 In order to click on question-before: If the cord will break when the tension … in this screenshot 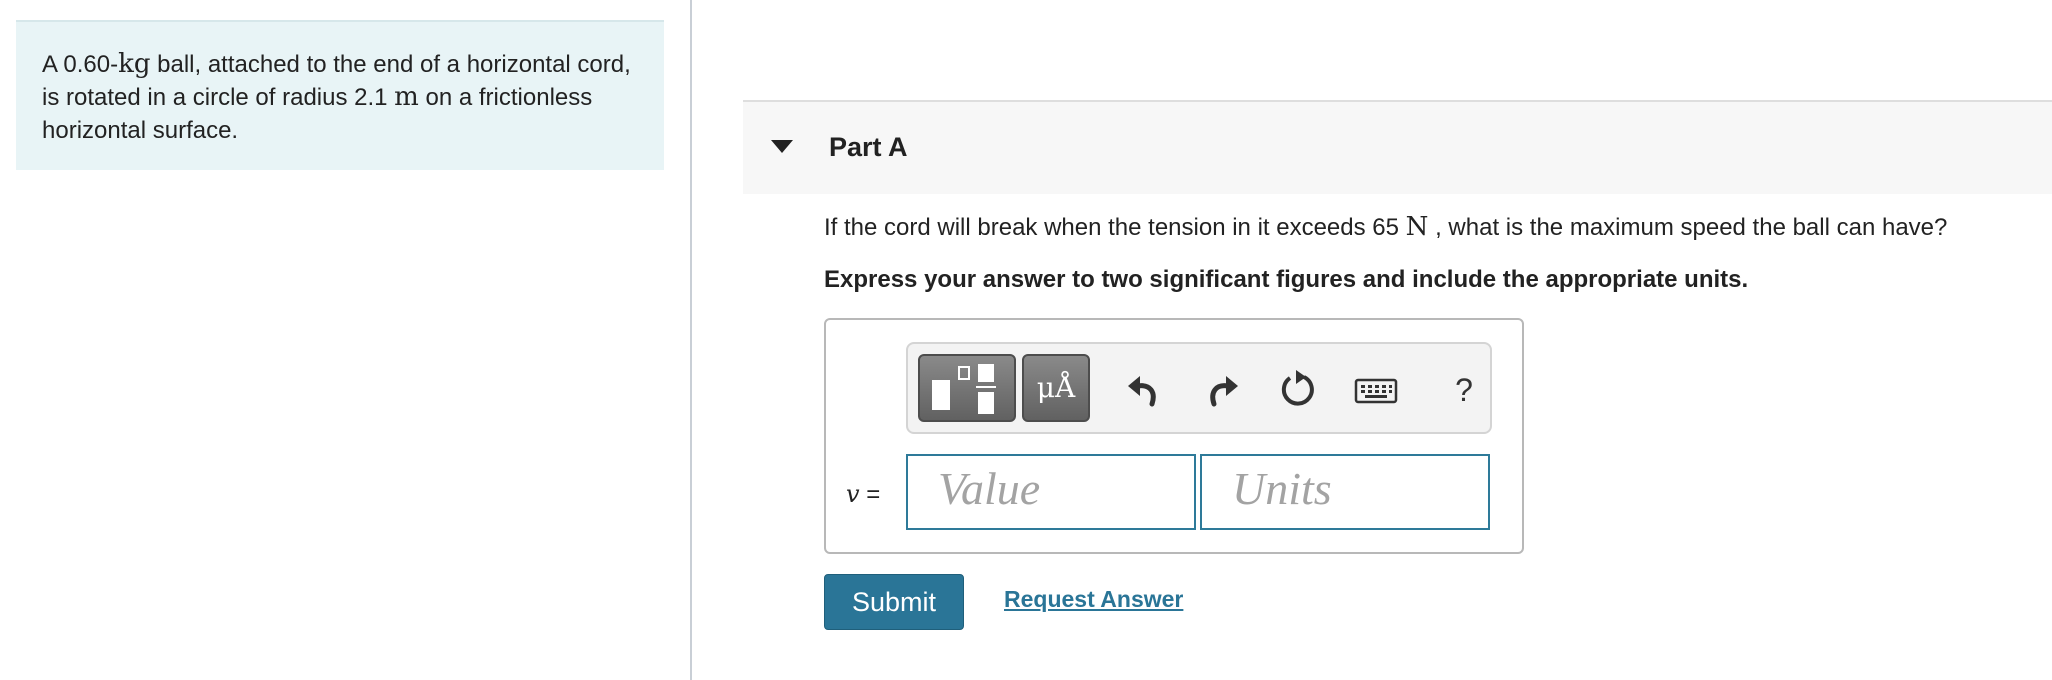, I will do `click(1115, 227)`.